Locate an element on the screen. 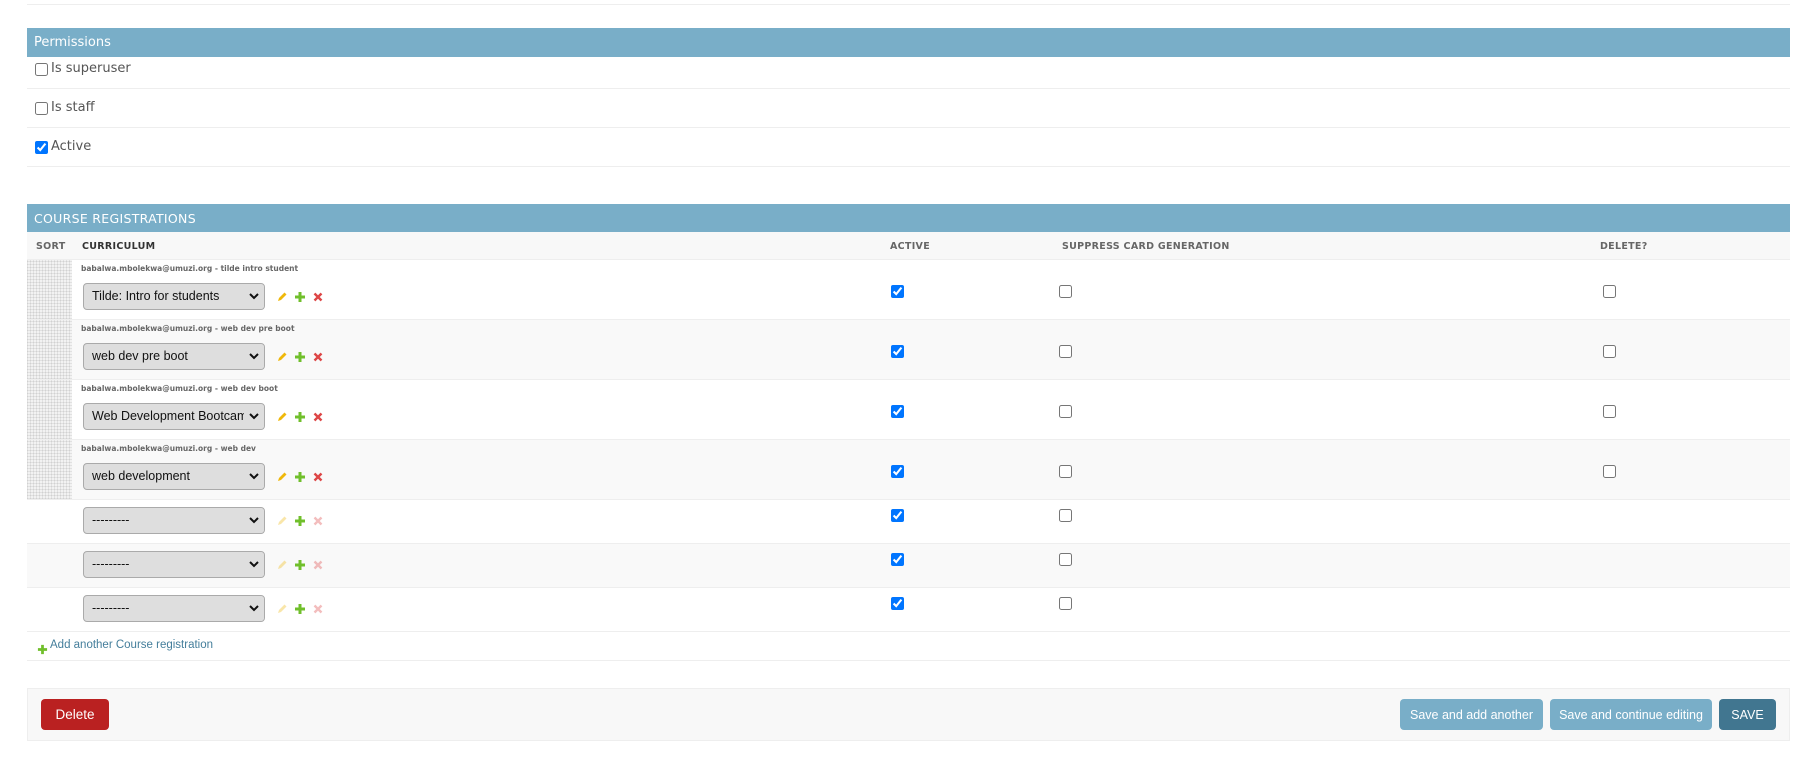 The width and height of the screenshot is (1809, 763). course-registrations-header: Course Registrations is located at coordinates (908, 218).